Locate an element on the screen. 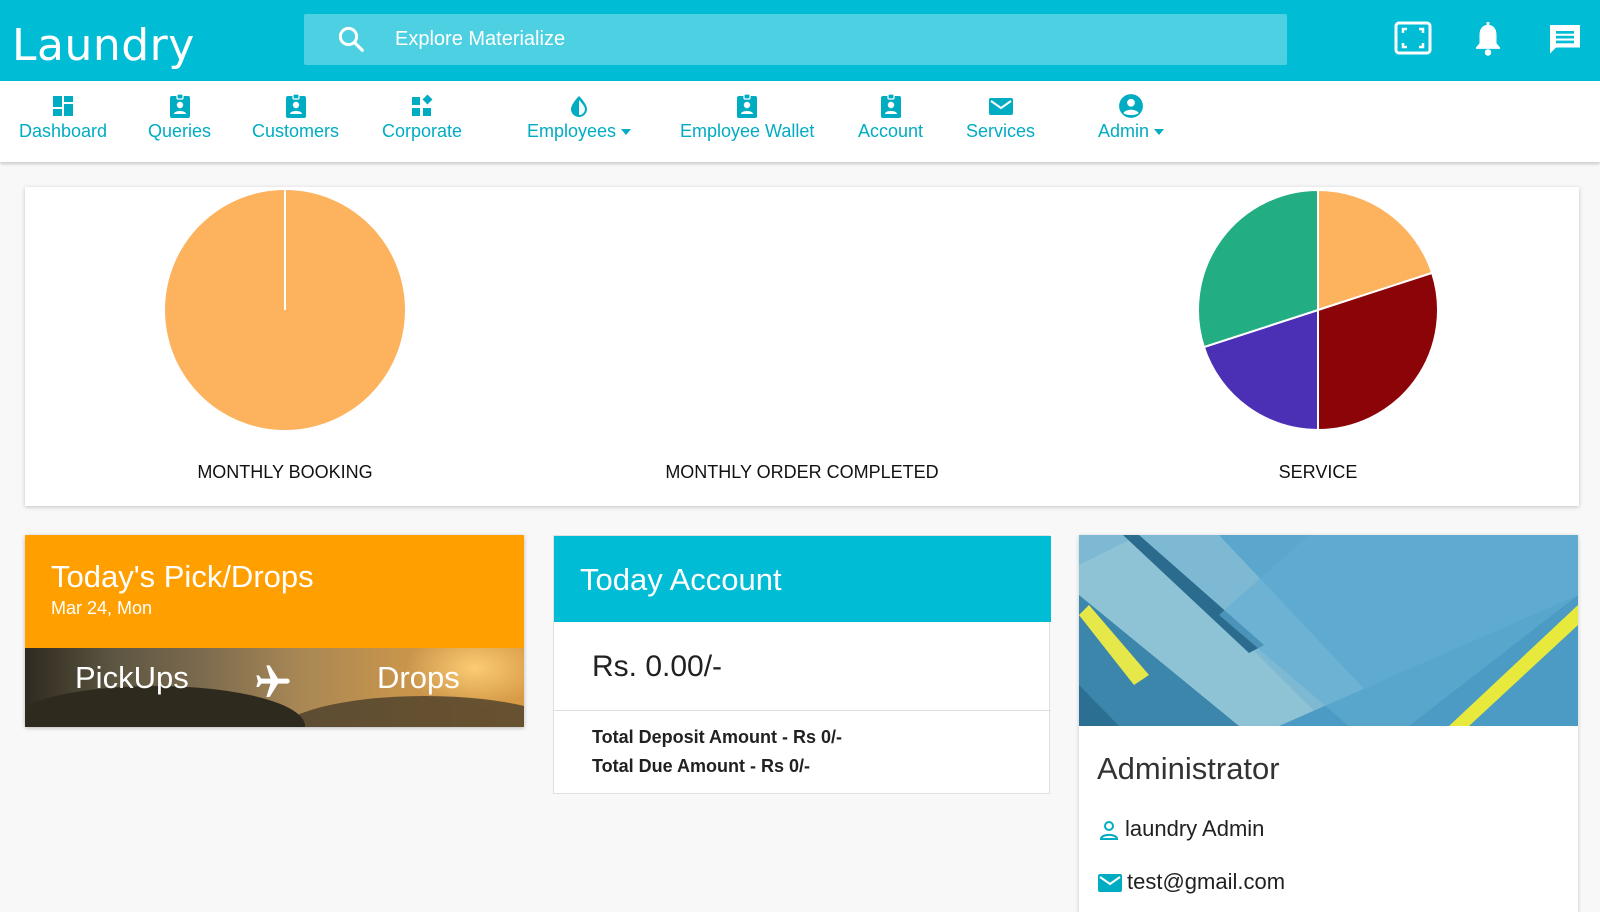  admin-role: Administrator is located at coordinates (1188, 768).